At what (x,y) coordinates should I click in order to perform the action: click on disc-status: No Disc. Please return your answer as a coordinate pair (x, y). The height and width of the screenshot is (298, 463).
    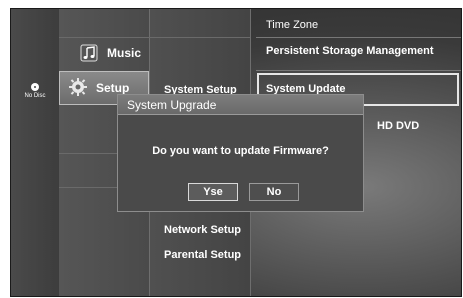
    Looking at the image, I should click on (35, 91).